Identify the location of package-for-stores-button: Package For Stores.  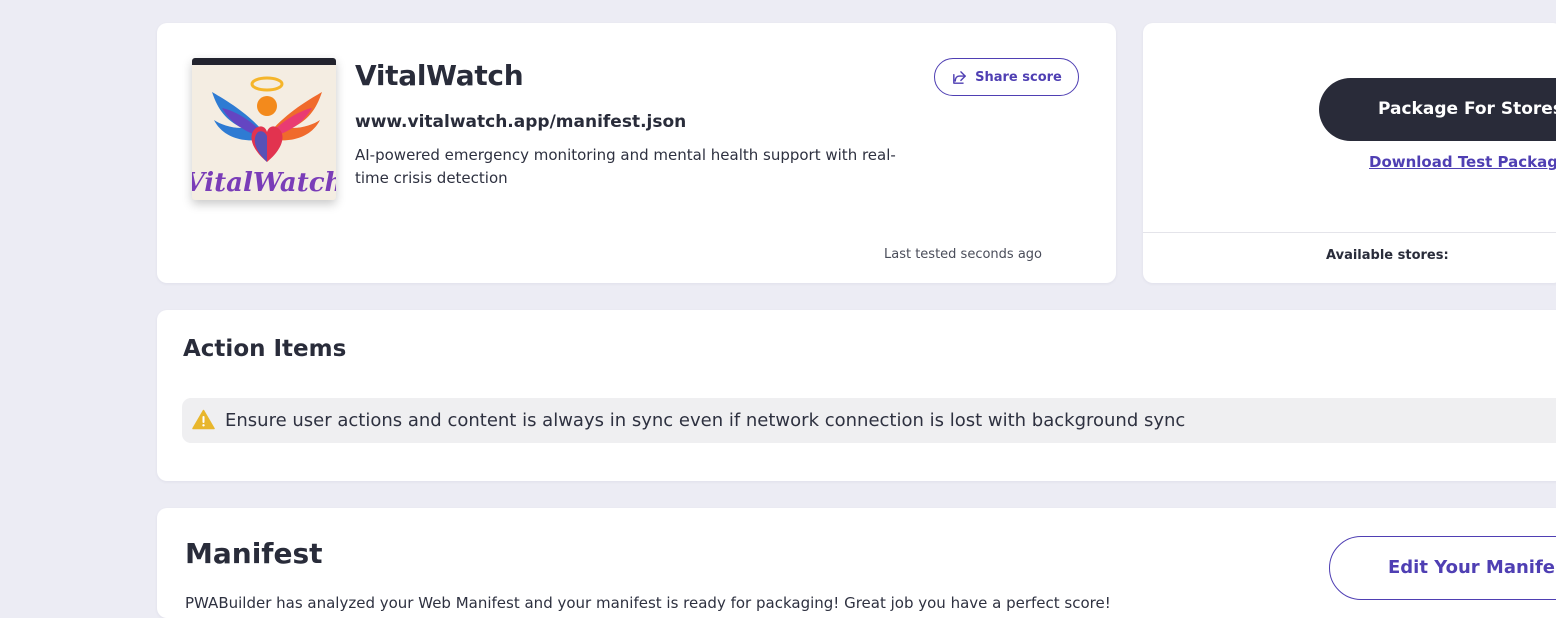
(1437, 109).